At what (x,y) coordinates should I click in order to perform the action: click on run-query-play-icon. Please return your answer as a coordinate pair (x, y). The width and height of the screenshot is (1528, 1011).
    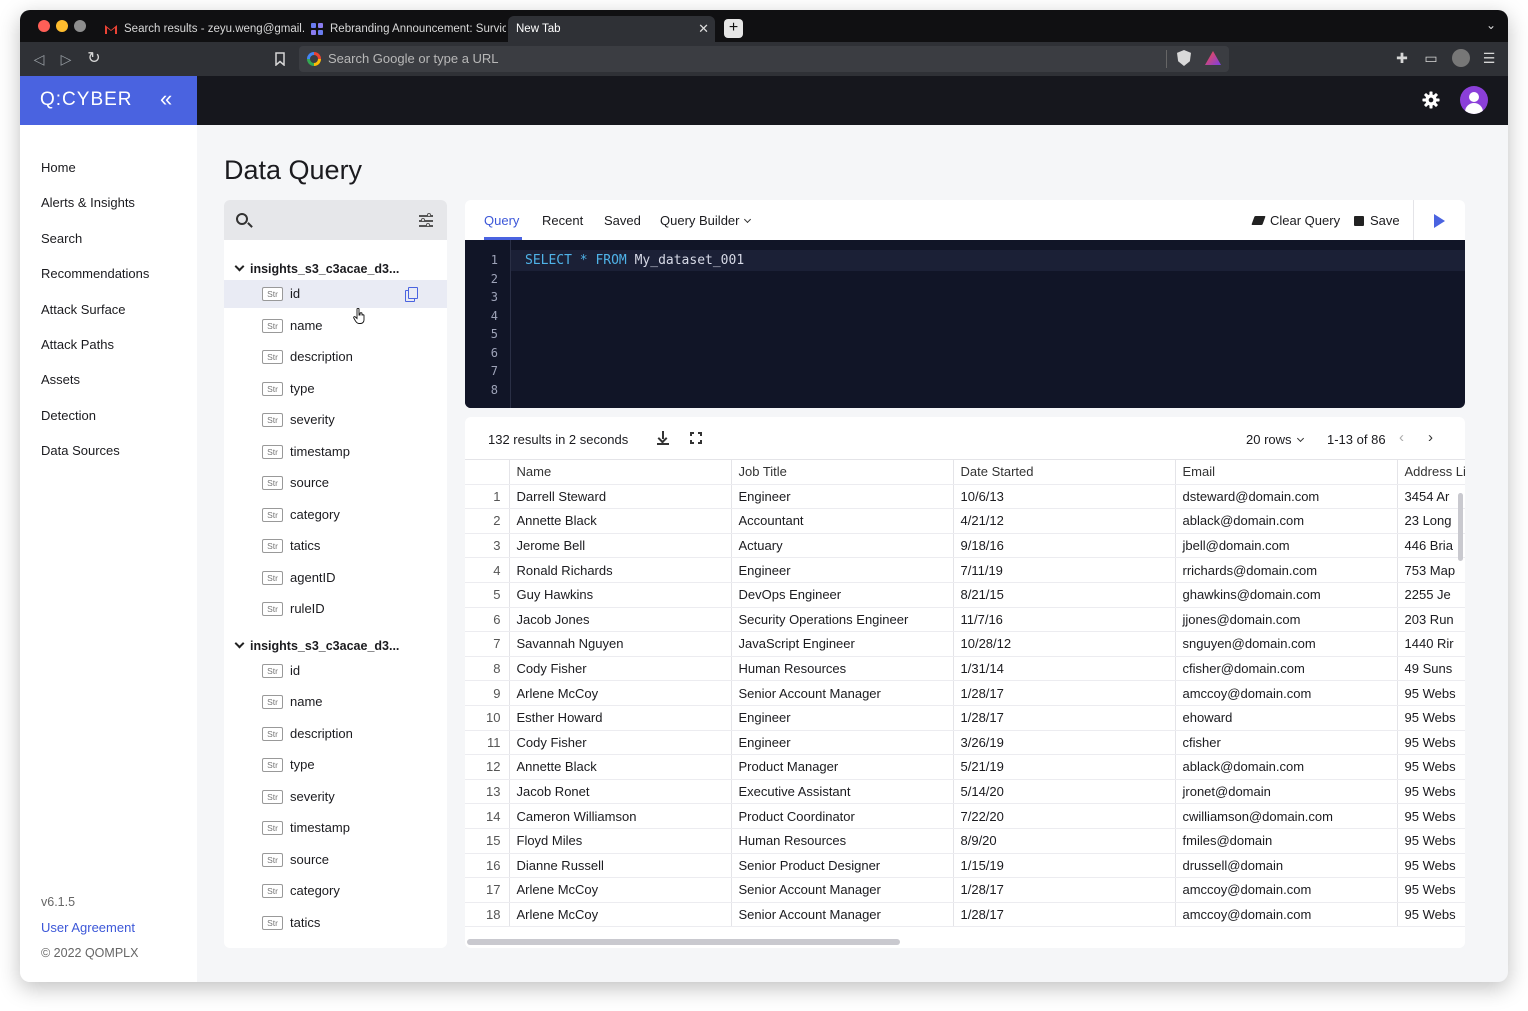
    Looking at the image, I should click on (1439, 221).